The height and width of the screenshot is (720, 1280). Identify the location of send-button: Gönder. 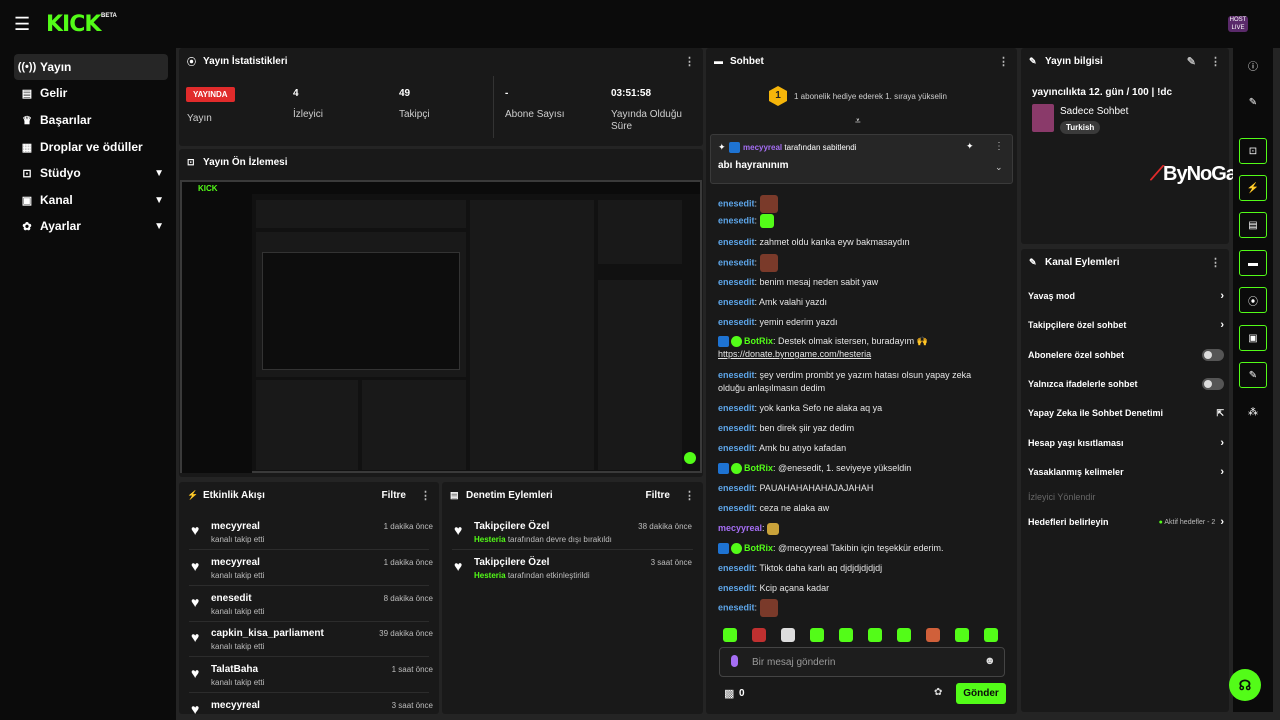
(981, 693).